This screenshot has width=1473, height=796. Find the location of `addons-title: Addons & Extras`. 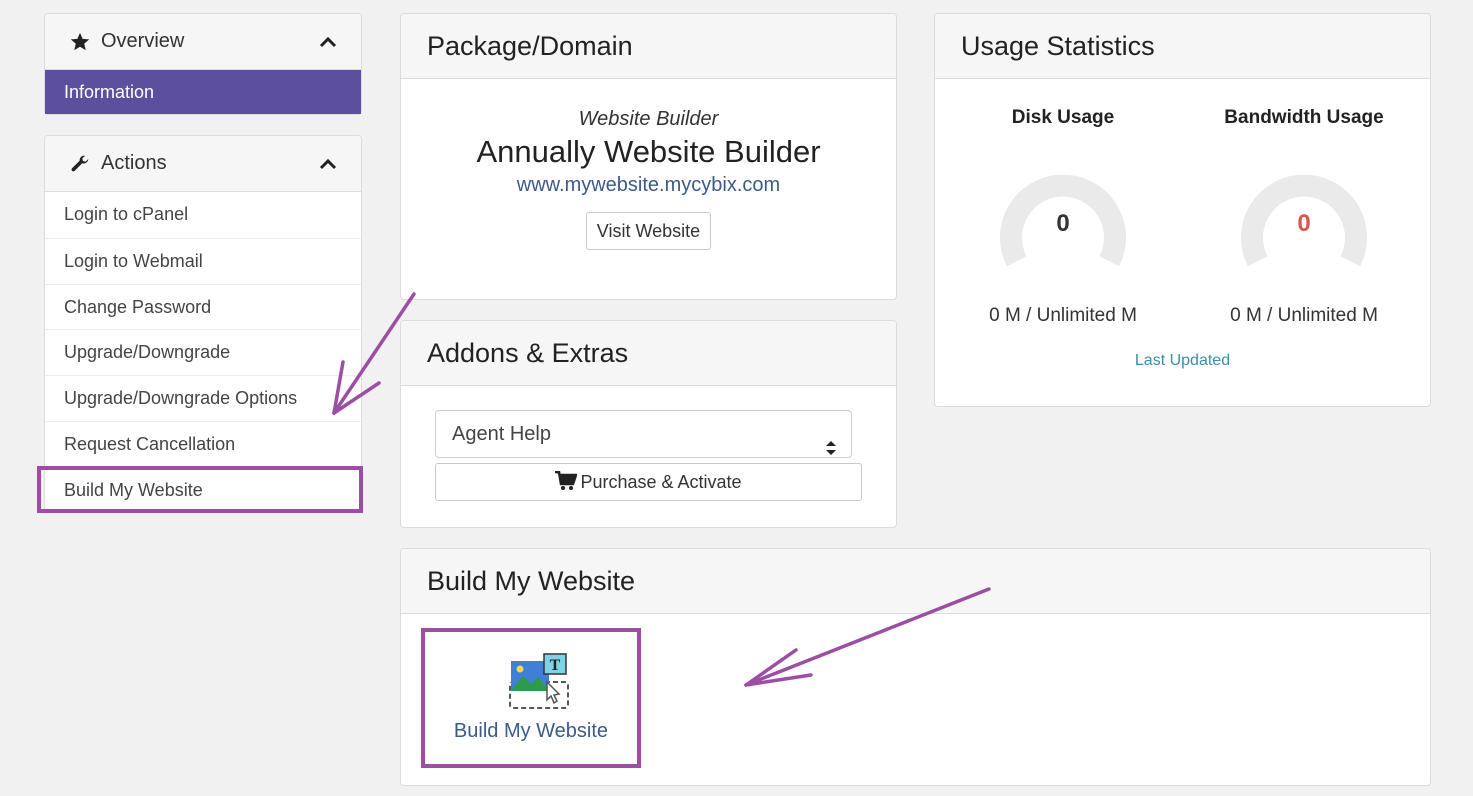

addons-title: Addons & Extras is located at coordinates (648, 353).